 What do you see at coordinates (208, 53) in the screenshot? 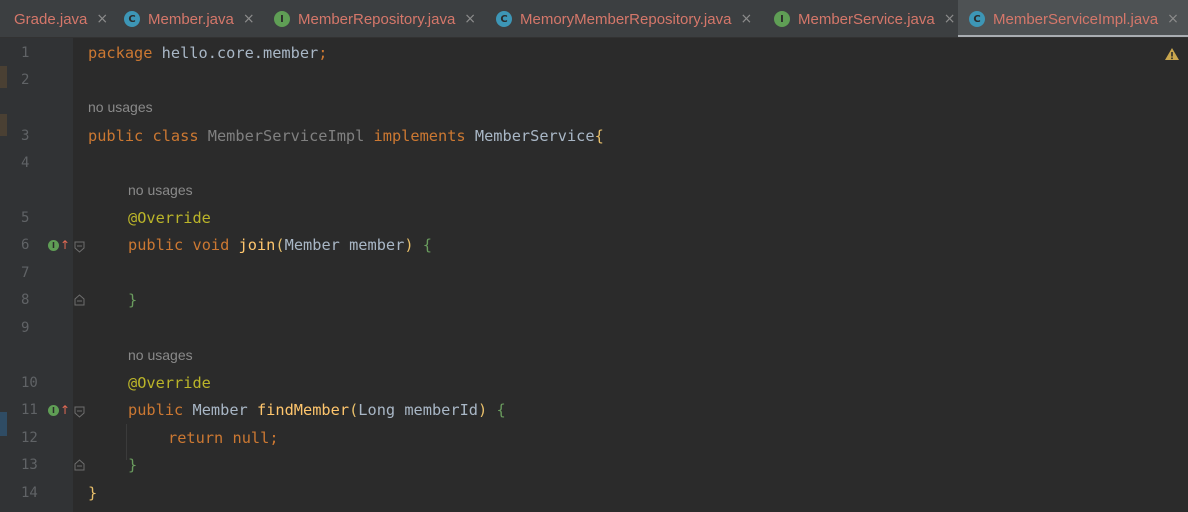
I see `code-line-1: package hello.core.member;` at bounding box center [208, 53].